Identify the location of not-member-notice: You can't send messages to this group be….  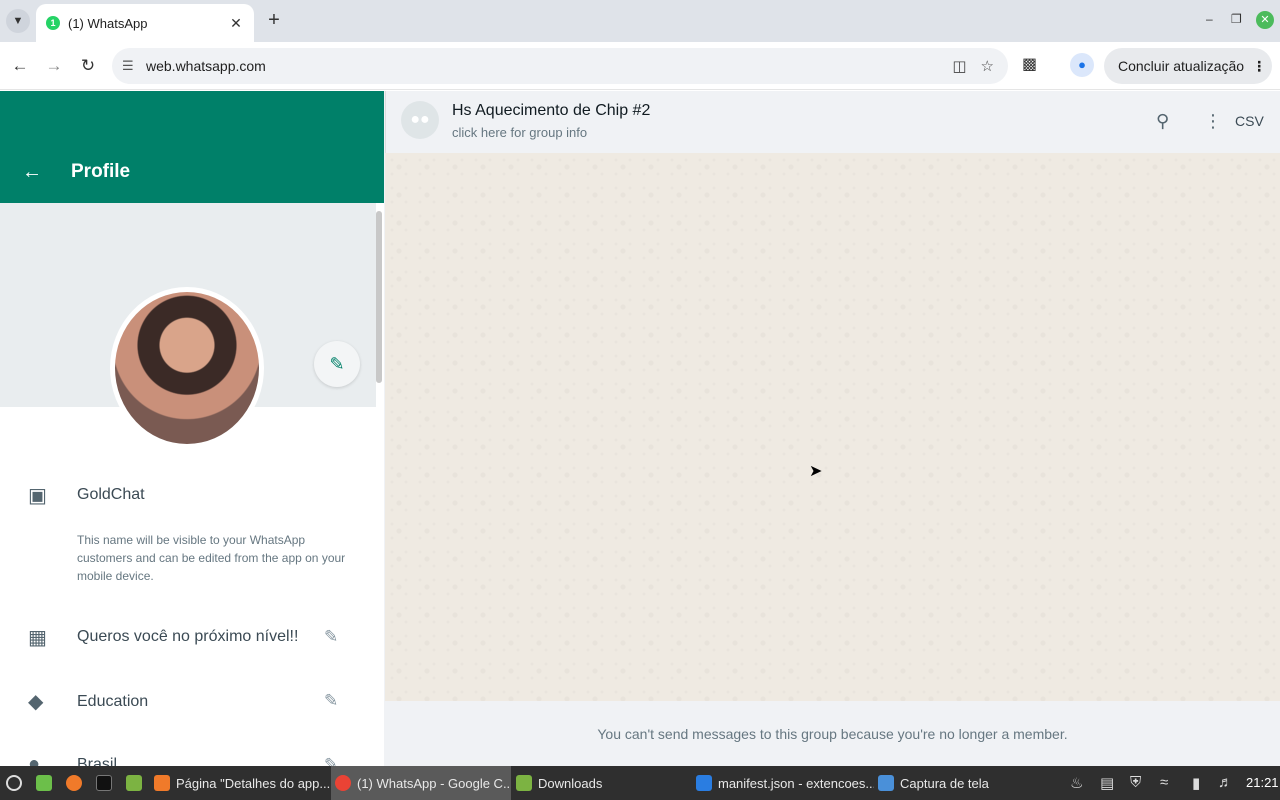
(832, 733).